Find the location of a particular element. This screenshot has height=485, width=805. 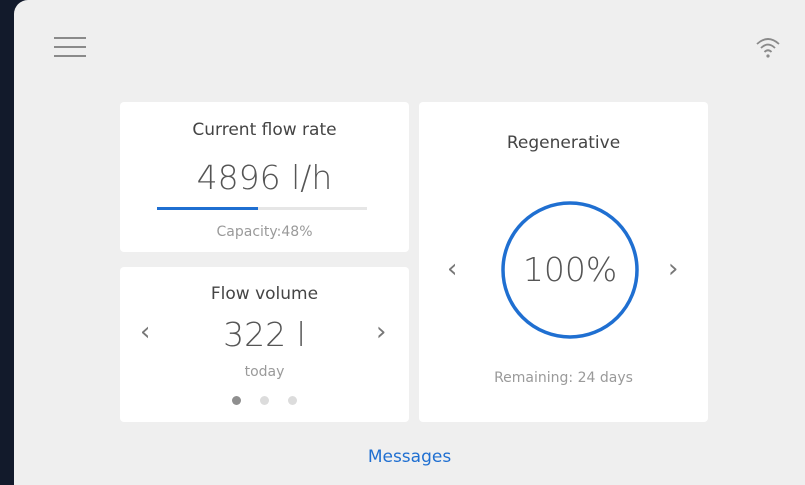

regenerative-value: 100% is located at coordinates (570, 269).